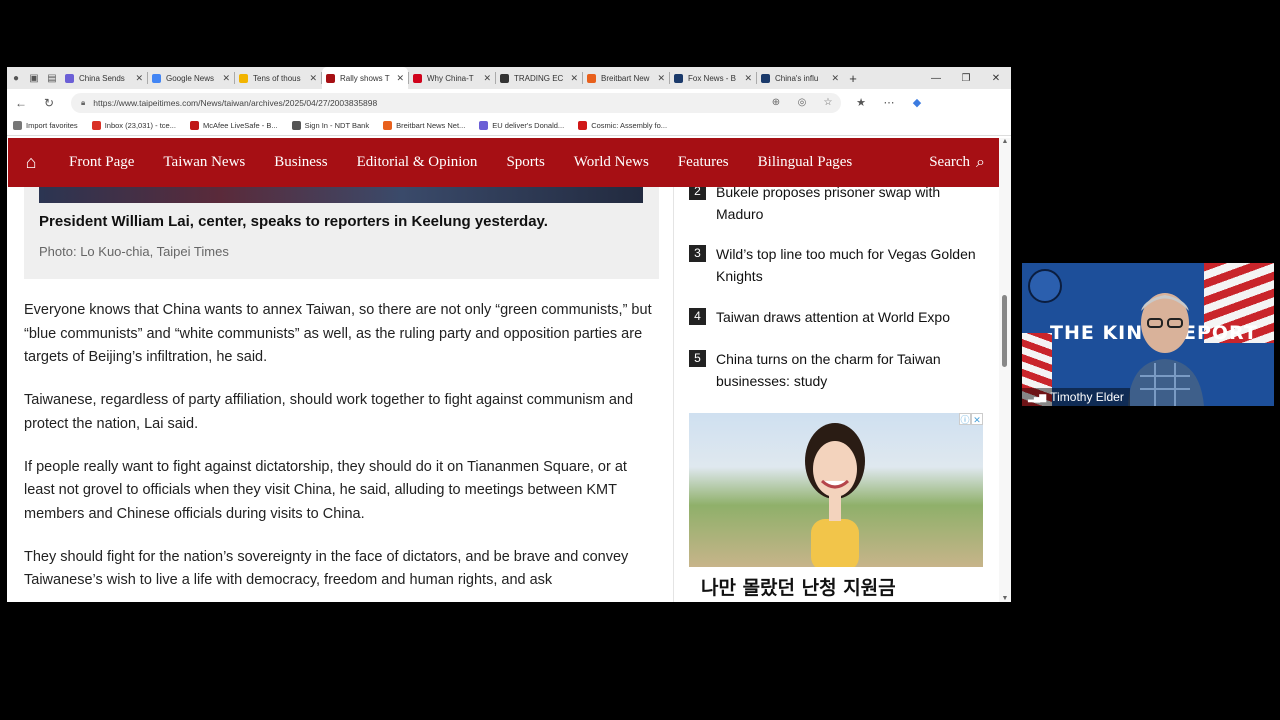 The width and height of the screenshot is (1280, 720). What do you see at coordinates (611, 162) in the screenshot?
I see `nav-link: World News` at bounding box center [611, 162].